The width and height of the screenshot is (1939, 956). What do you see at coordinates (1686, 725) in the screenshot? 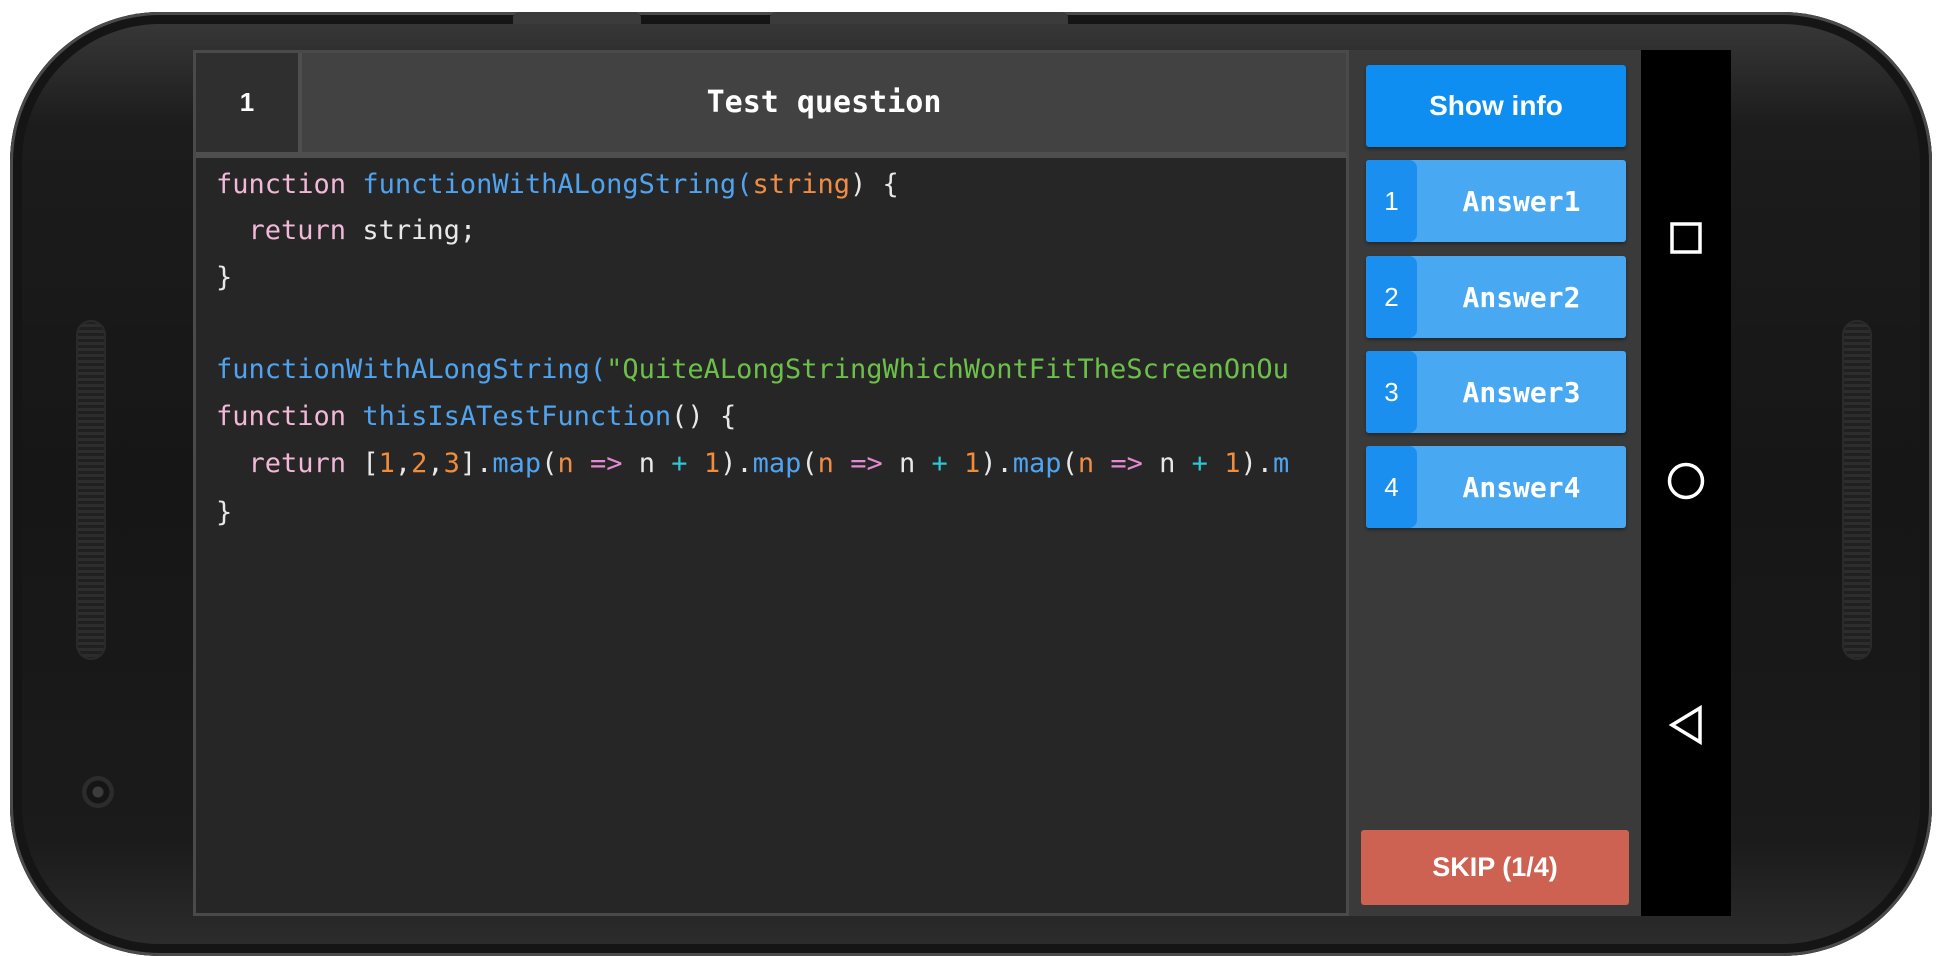
I see `back-triangle-icon` at bounding box center [1686, 725].